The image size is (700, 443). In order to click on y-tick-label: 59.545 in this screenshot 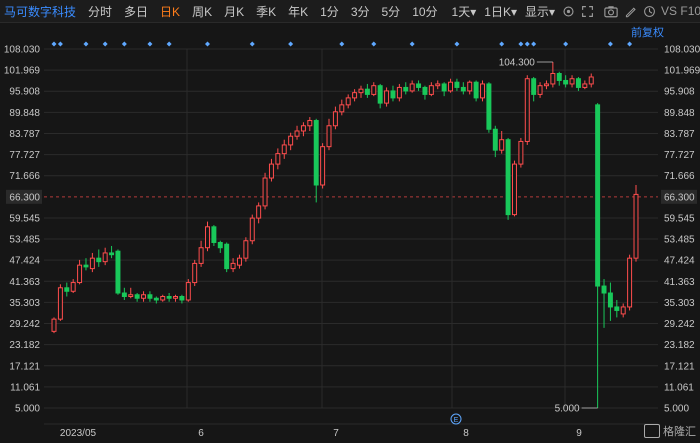, I will do `click(24, 218)`.